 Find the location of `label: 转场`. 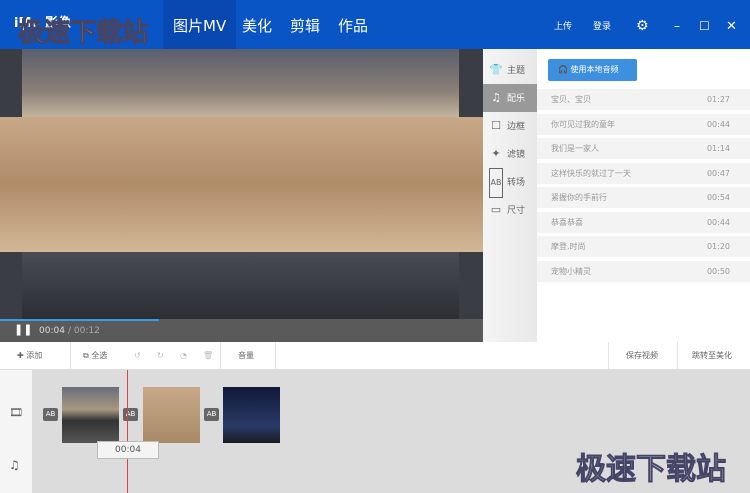

label: 转场 is located at coordinates (516, 183).